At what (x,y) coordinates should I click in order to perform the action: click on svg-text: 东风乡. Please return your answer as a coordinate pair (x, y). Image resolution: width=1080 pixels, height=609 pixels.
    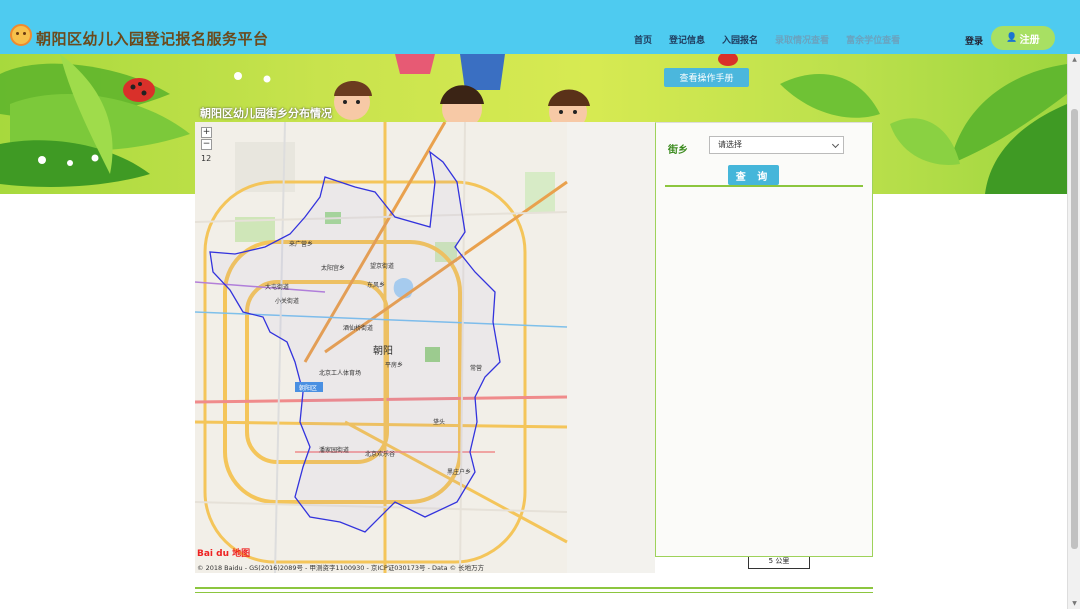
    Looking at the image, I should click on (376, 285).